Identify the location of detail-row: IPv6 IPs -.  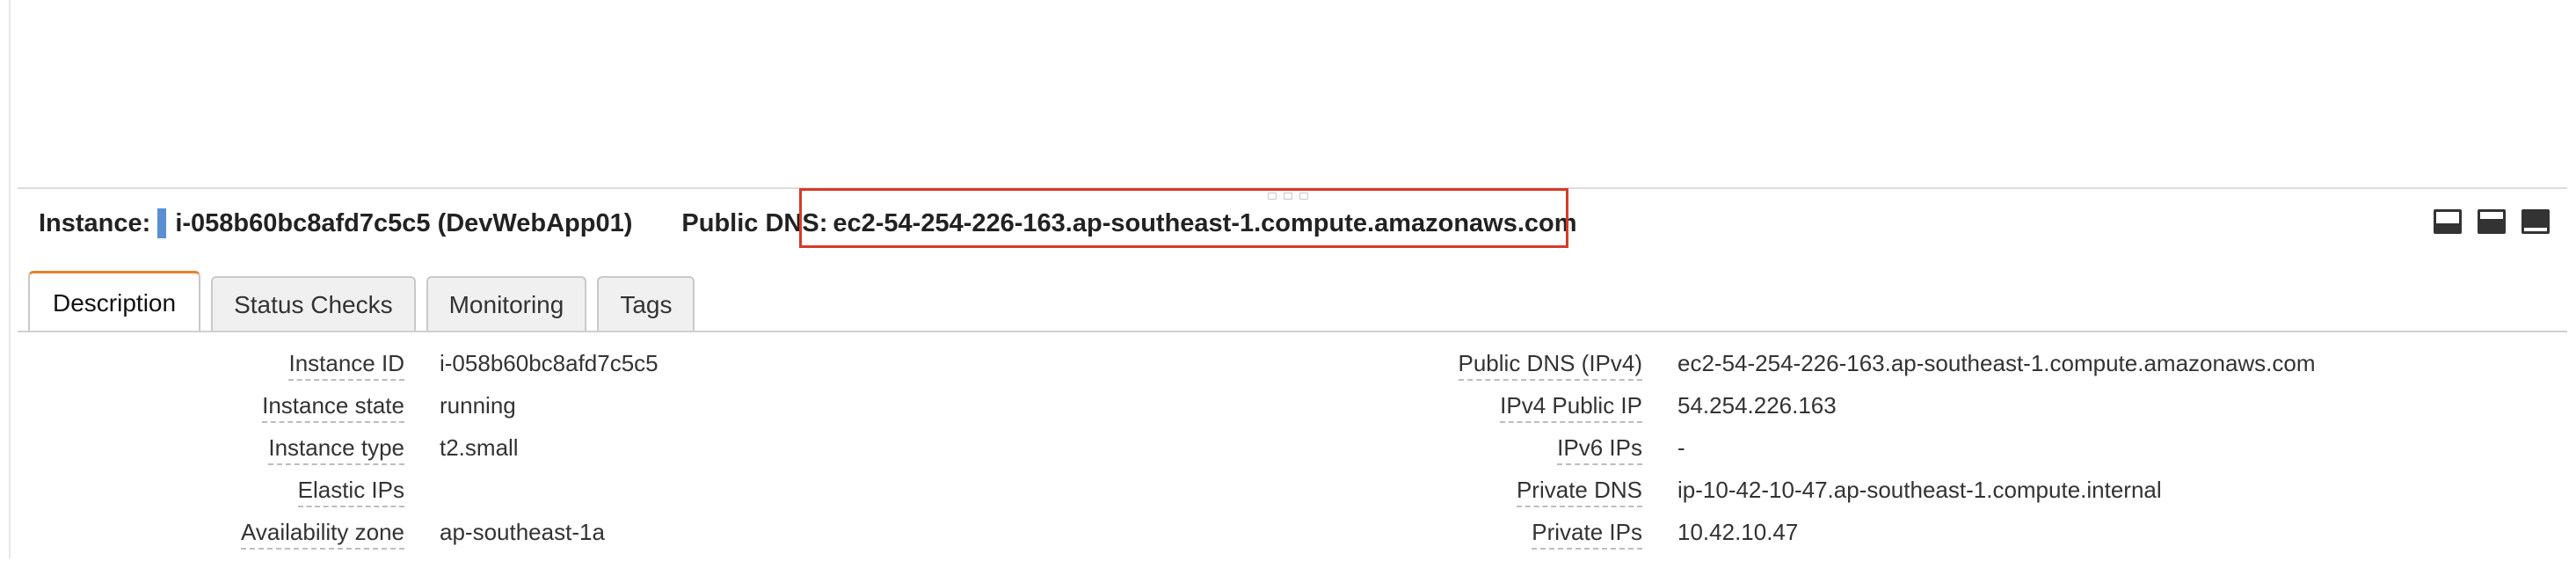
(1817, 455).